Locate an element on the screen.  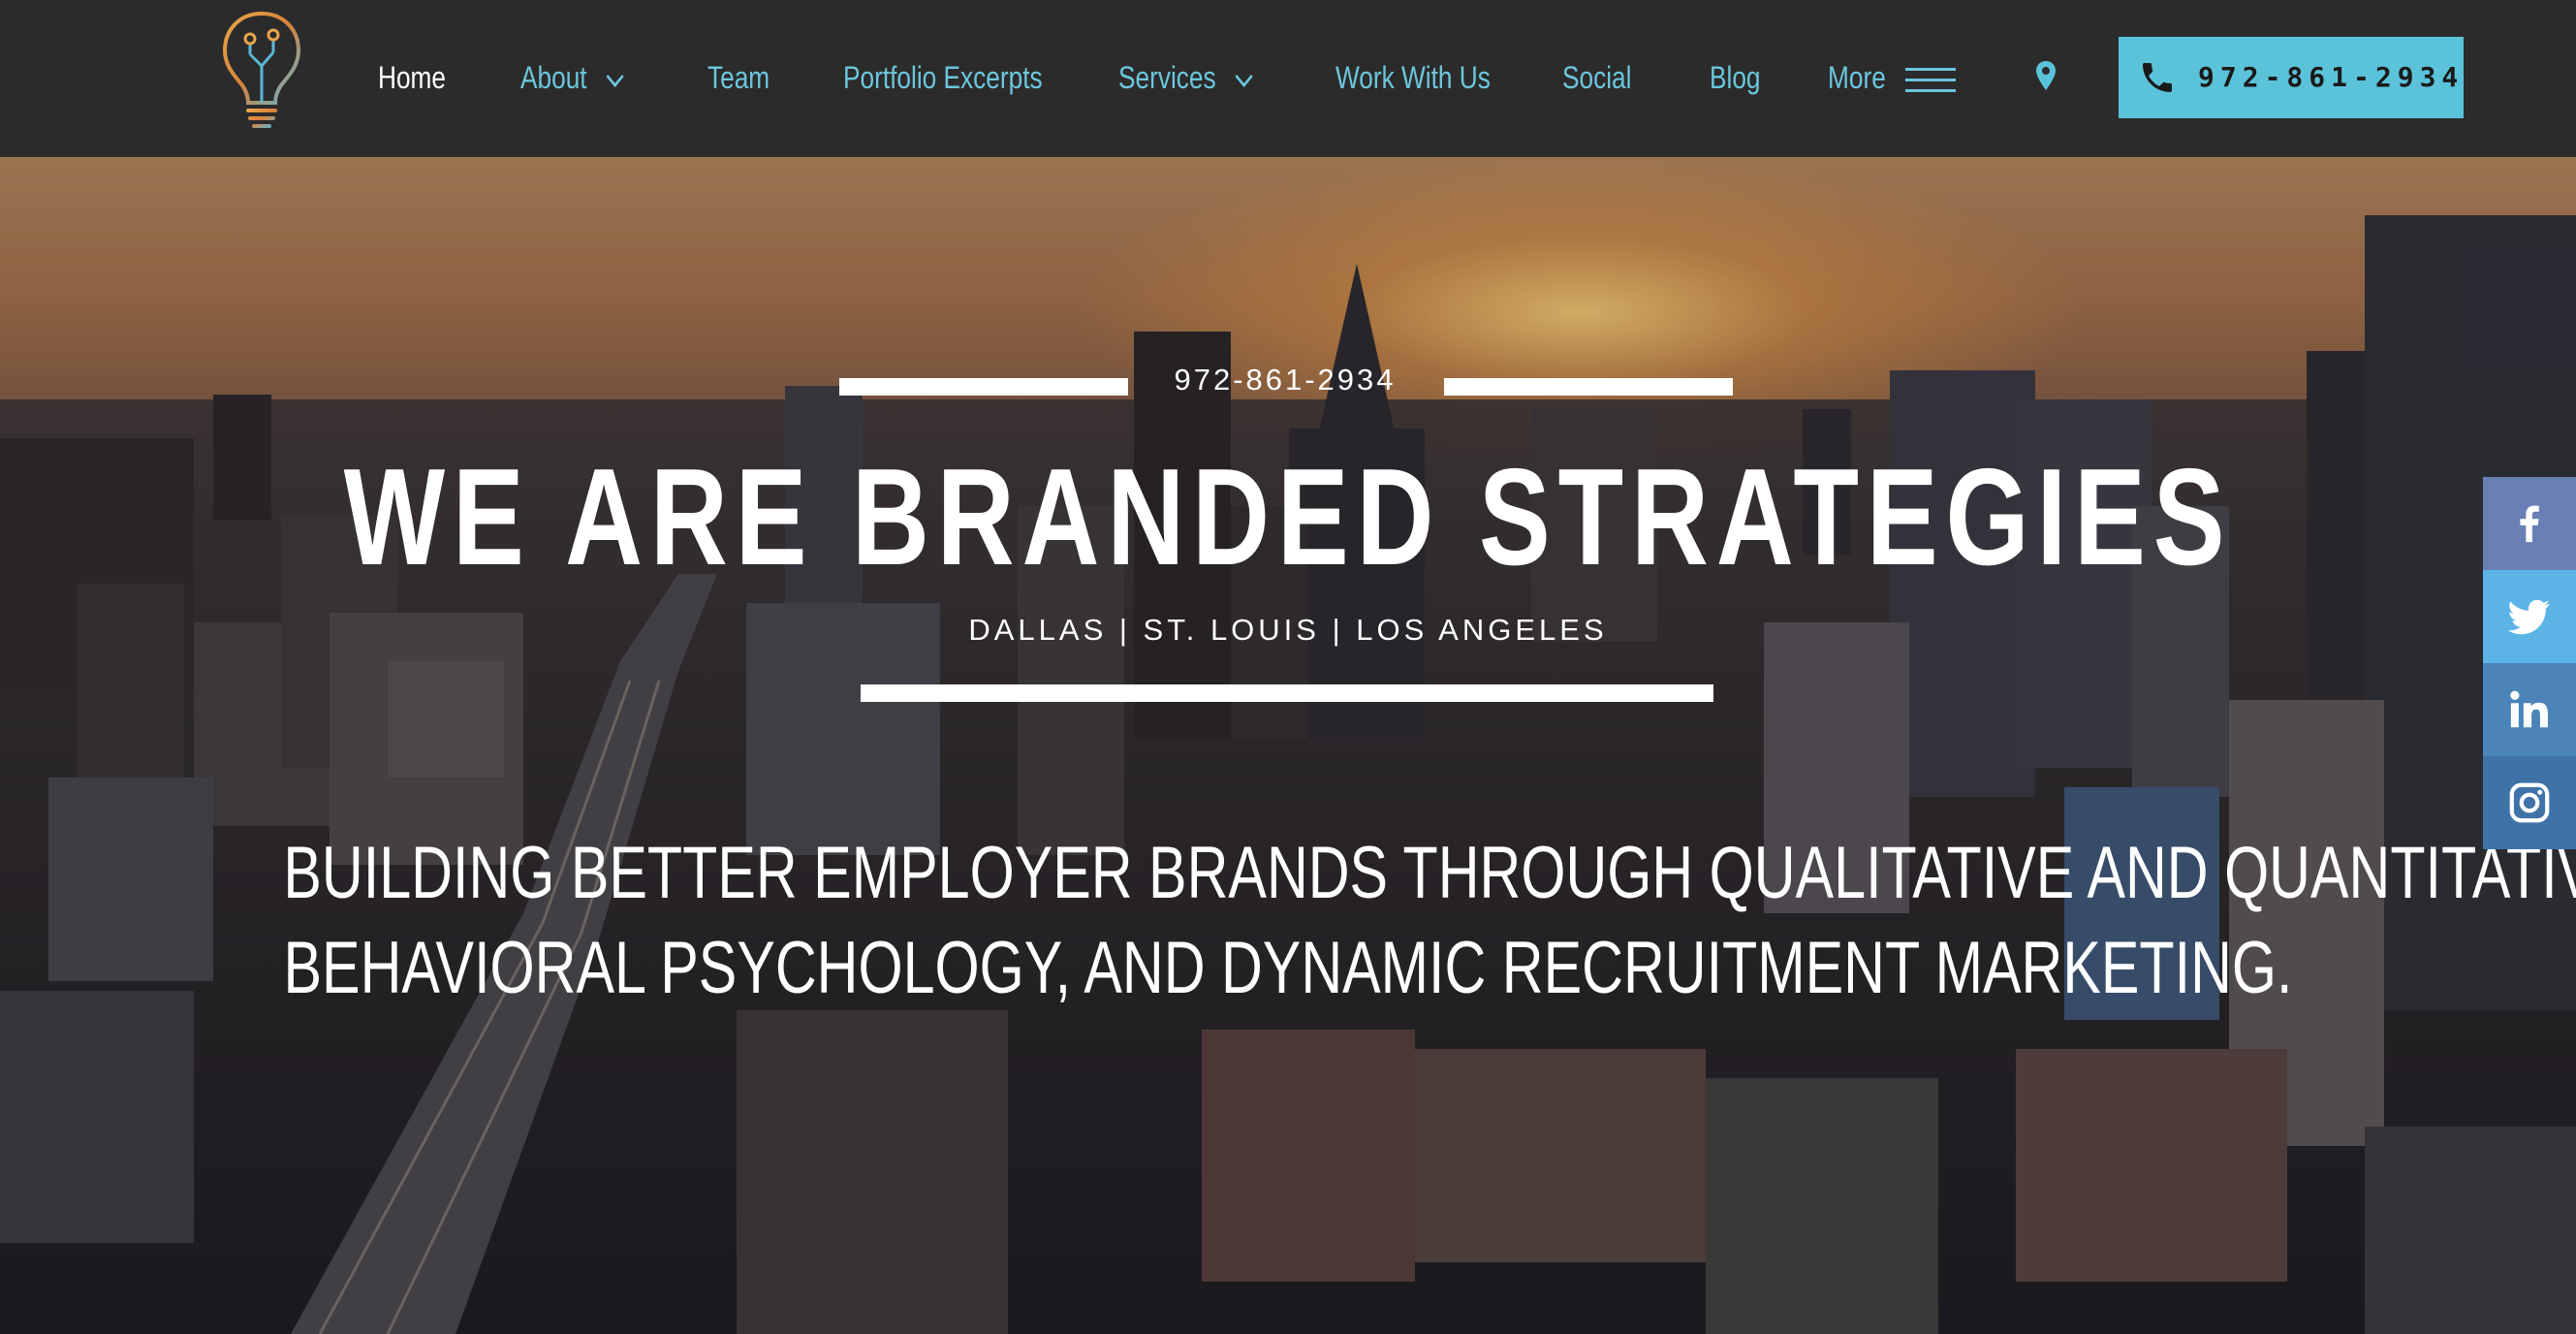
nav-item-label: Team is located at coordinates (738, 77).